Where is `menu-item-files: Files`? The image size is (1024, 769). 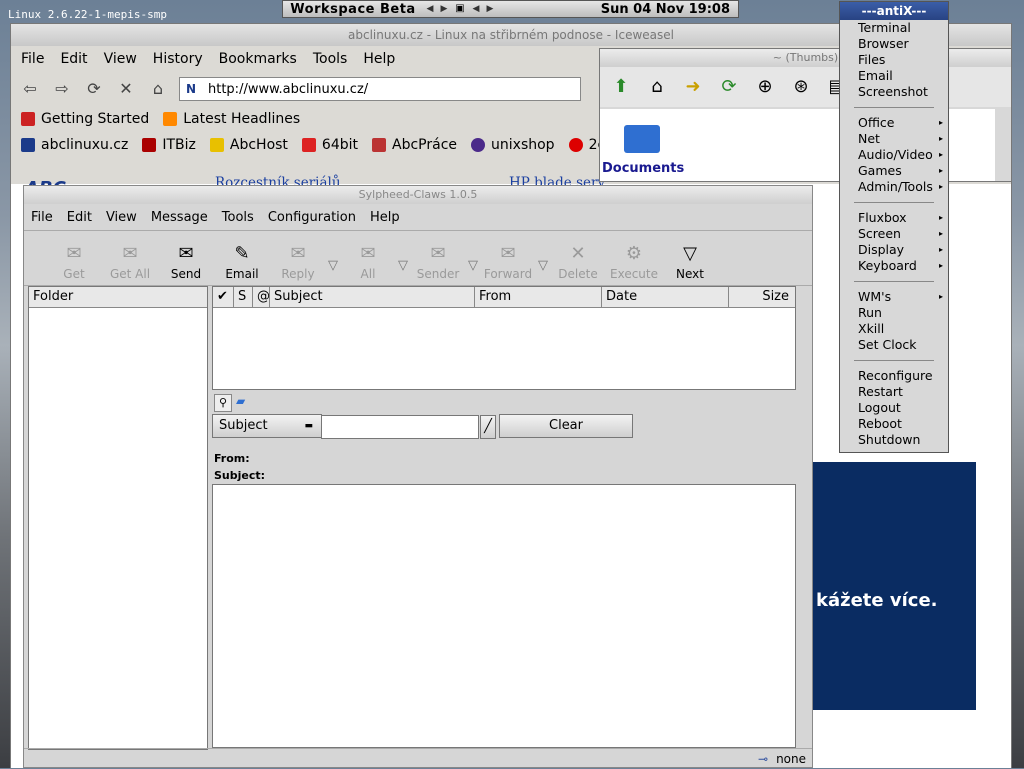 menu-item-files: Files is located at coordinates (894, 60).